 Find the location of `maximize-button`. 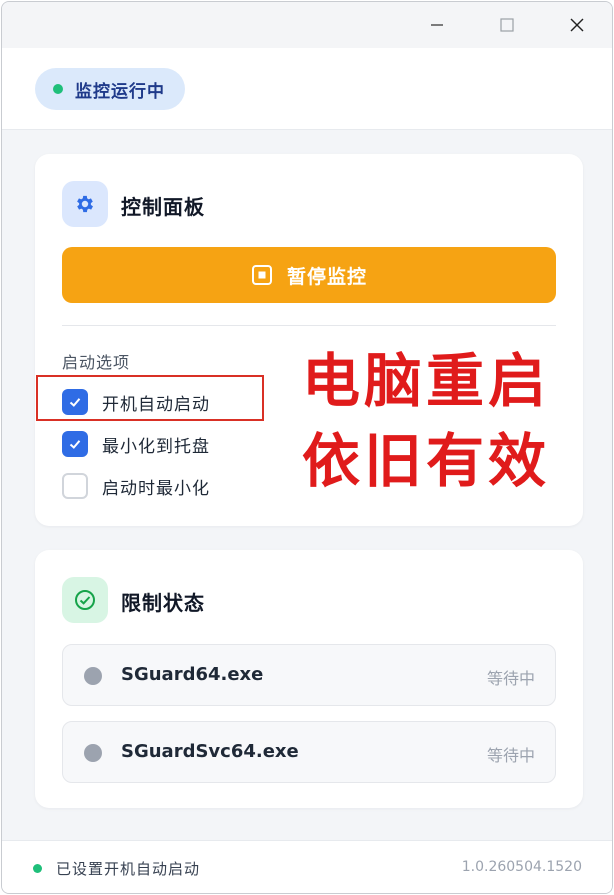

maximize-button is located at coordinates (507, 25).